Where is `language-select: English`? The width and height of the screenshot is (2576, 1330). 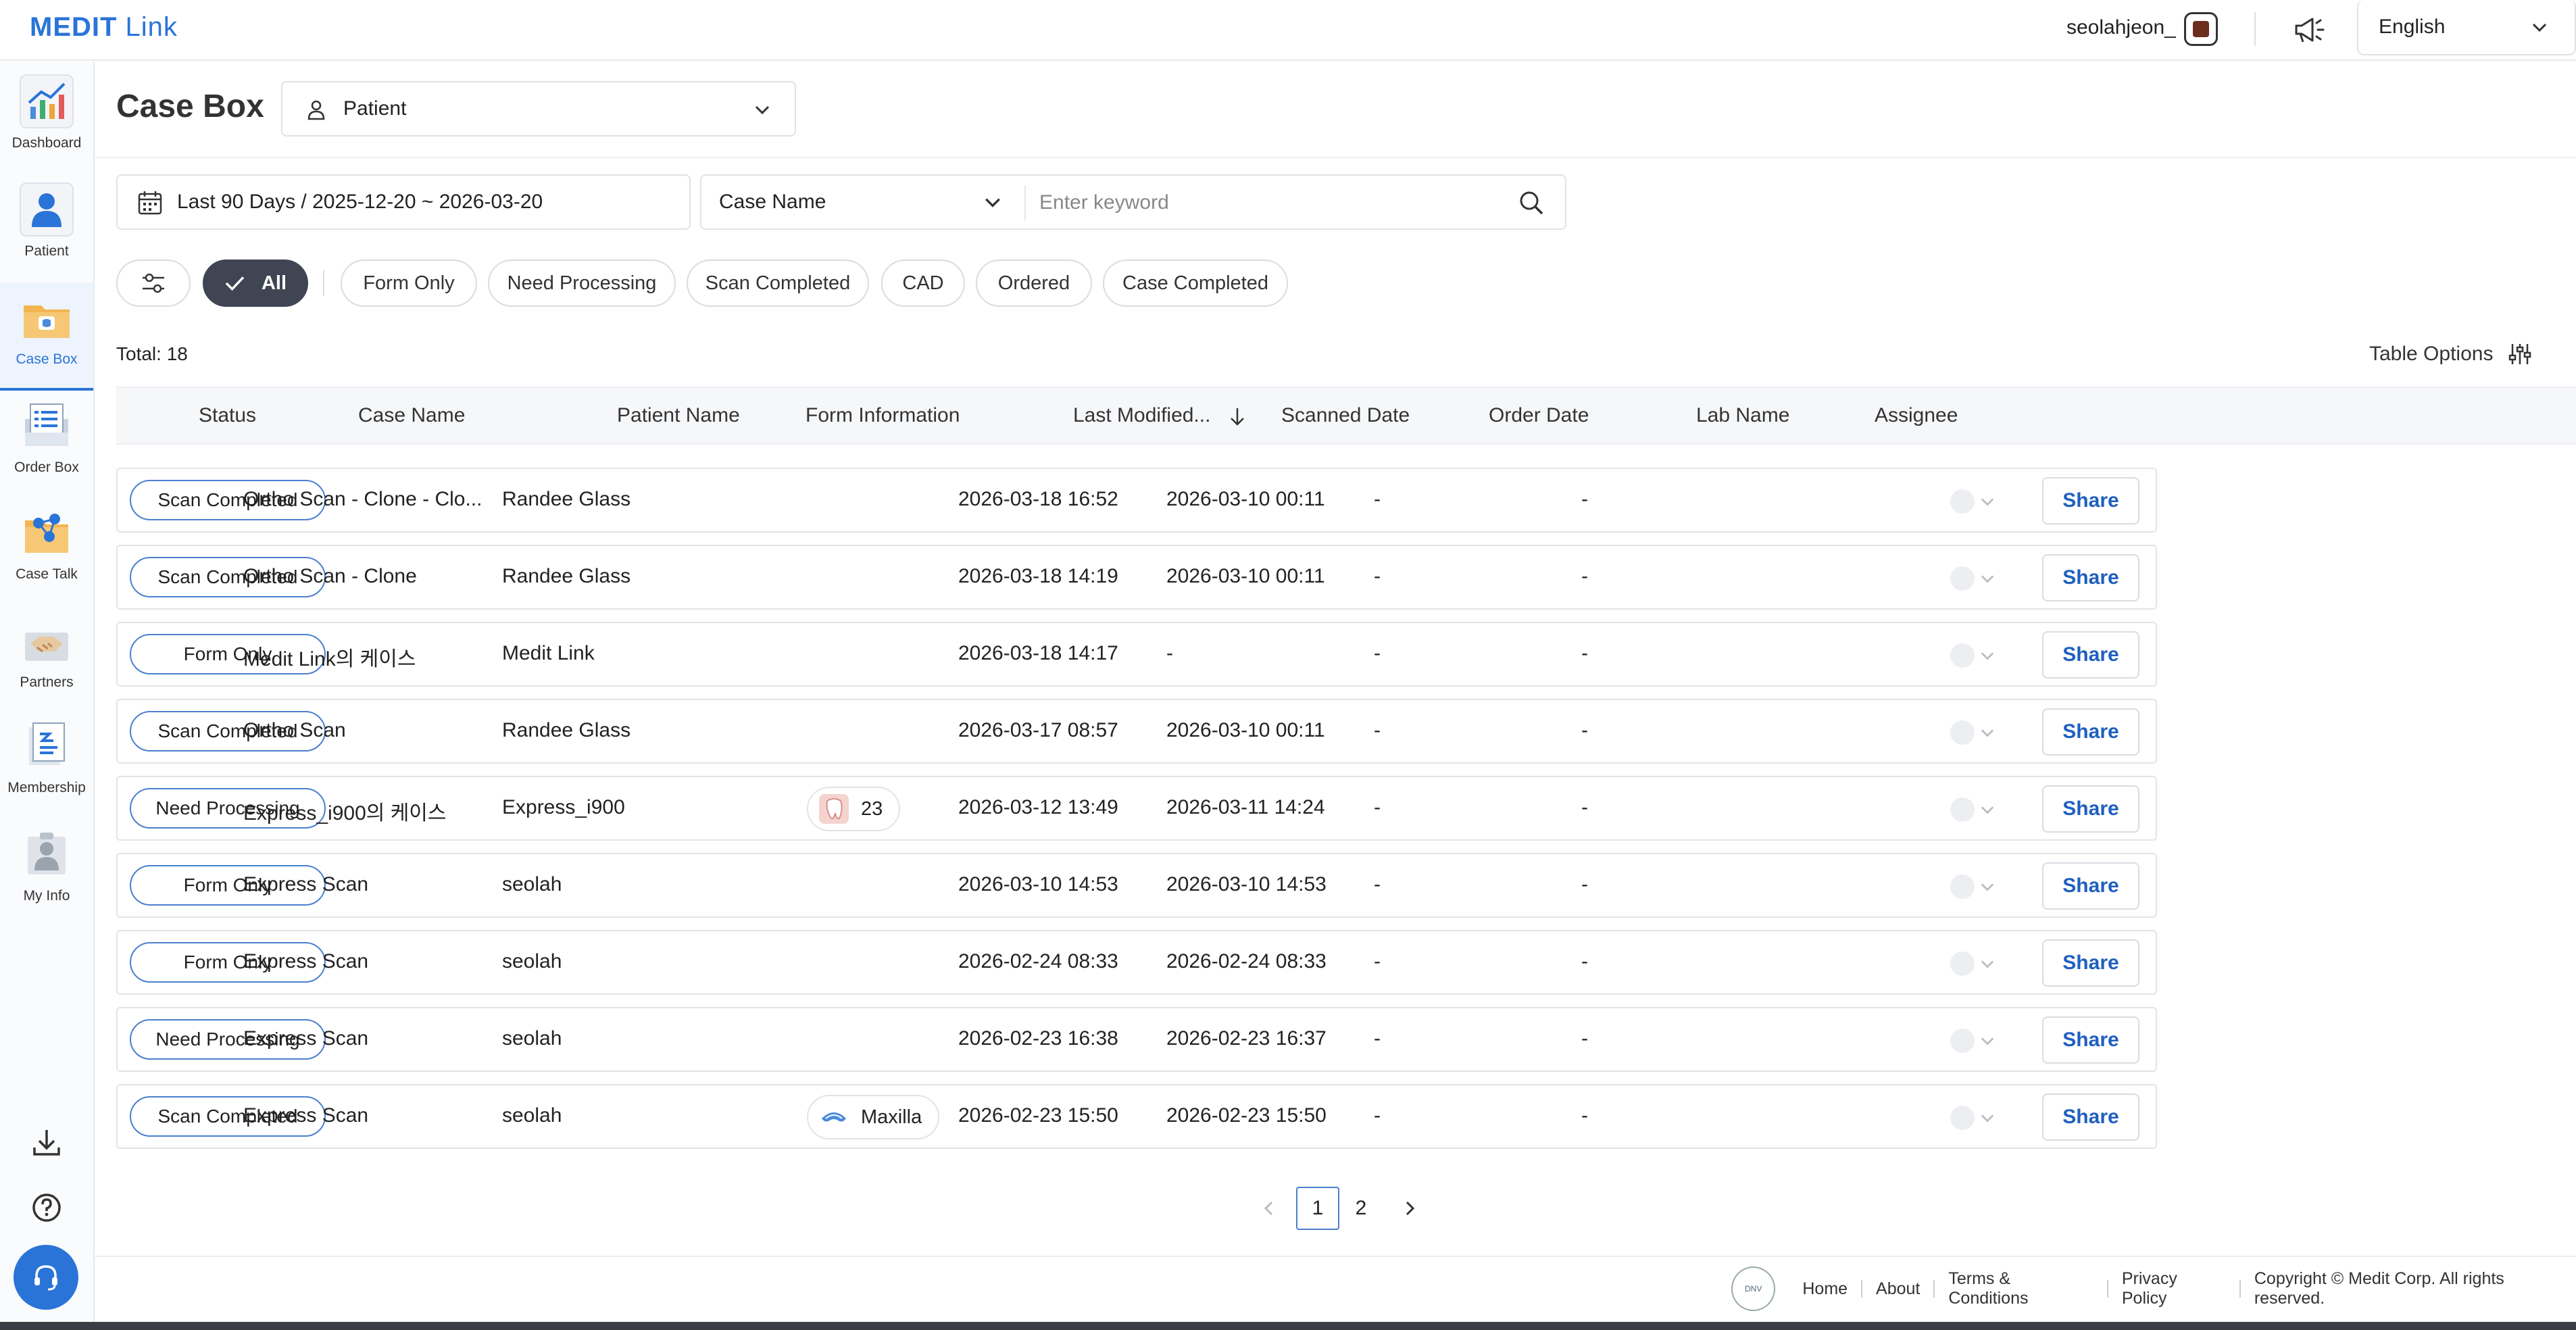
language-select: English is located at coordinates (2466, 27).